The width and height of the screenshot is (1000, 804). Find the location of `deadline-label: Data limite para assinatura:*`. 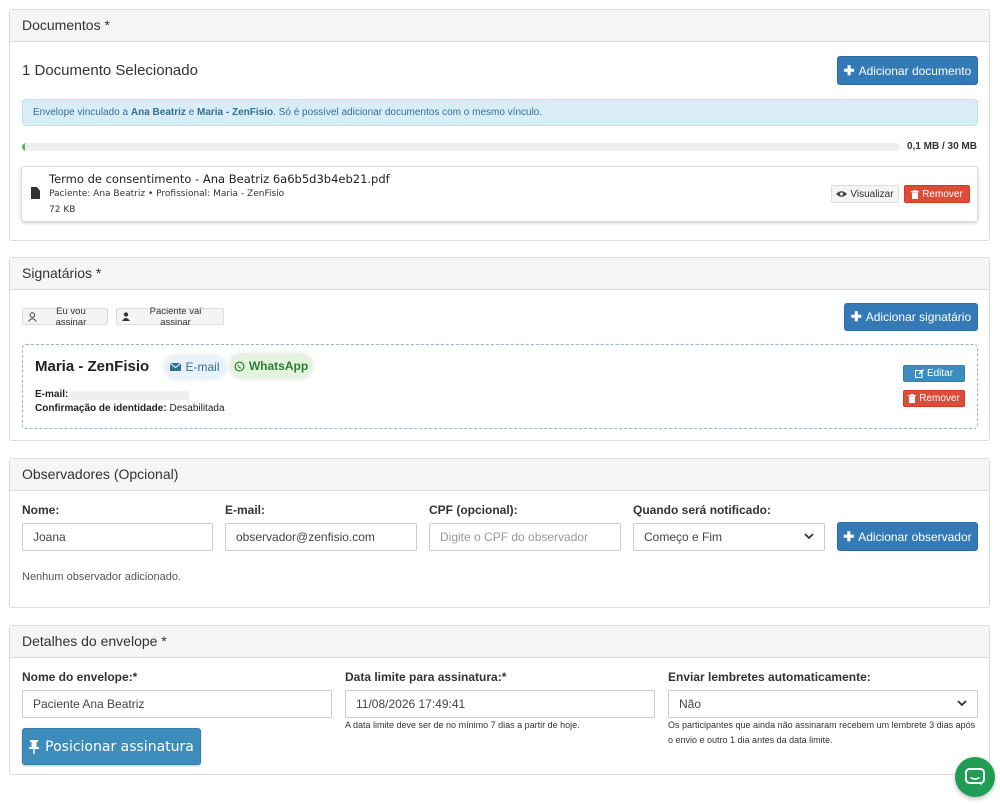

deadline-label: Data limite para assinatura:* is located at coordinates (426, 677).